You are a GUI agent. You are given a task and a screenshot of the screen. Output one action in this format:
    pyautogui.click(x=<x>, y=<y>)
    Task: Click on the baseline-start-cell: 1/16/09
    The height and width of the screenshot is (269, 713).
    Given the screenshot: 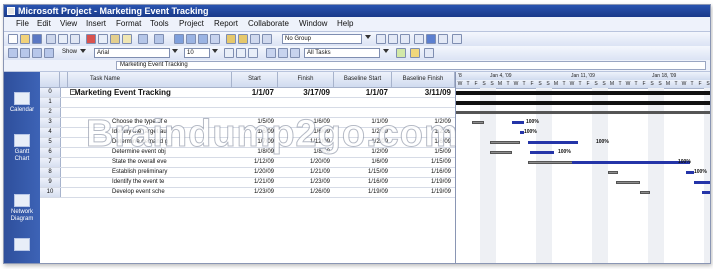 What is the action you would take?
    pyautogui.click(x=363, y=182)
    